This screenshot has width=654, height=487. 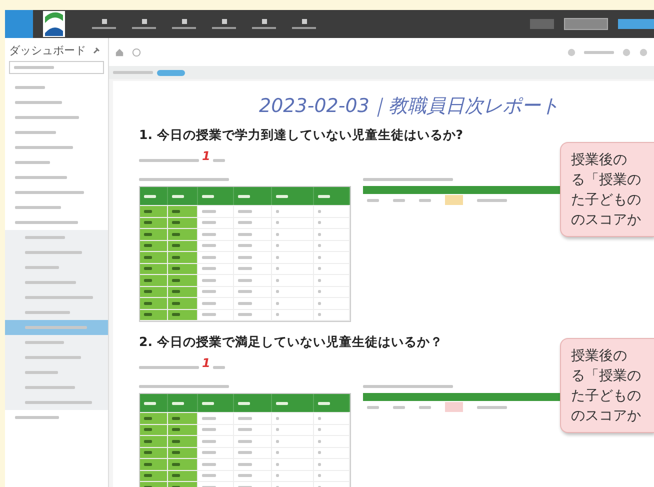 What do you see at coordinates (171, 73) in the screenshot?
I see `filter-chip` at bounding box center [171, 73].